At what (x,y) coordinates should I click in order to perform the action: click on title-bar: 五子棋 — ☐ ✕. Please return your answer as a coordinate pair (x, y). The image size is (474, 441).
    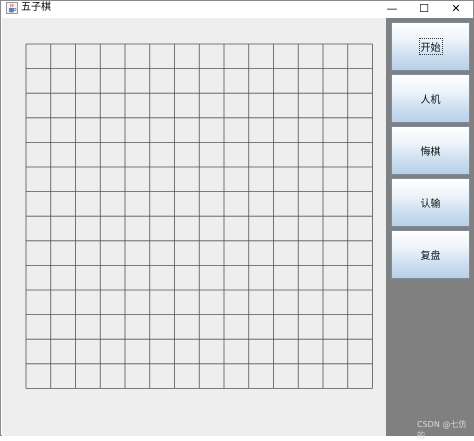
    Looking at the image, I should click on (237, 8).